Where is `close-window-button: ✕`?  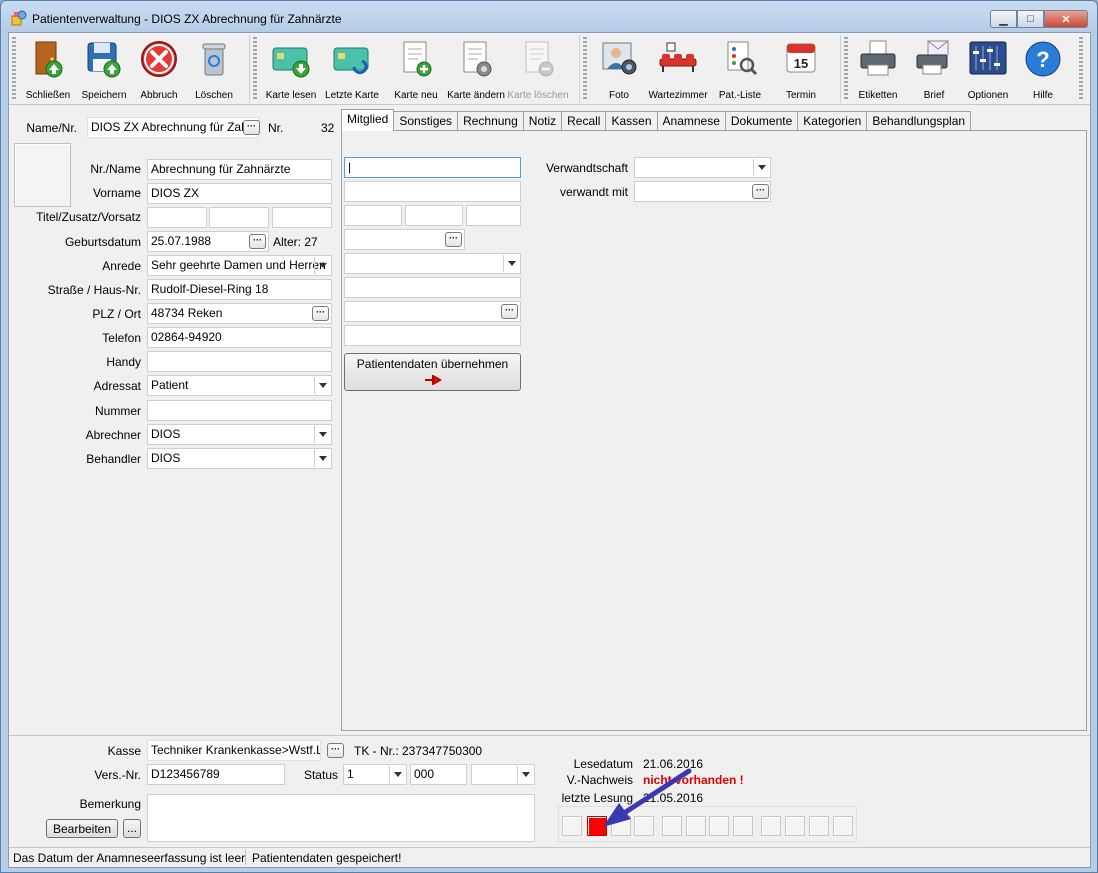
close-window-button: ✕ is located at coordinates (1066, 19).